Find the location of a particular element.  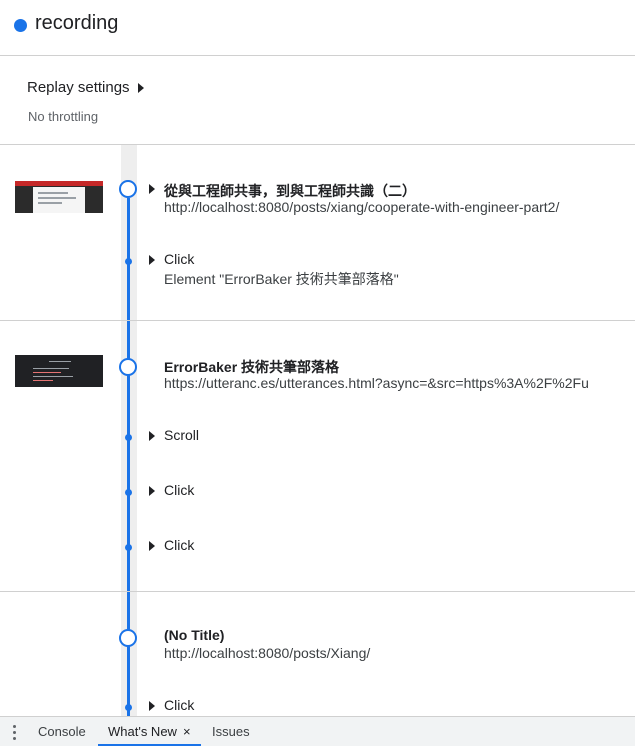

tab-issues: Issues is located at coordinates (231, 731).